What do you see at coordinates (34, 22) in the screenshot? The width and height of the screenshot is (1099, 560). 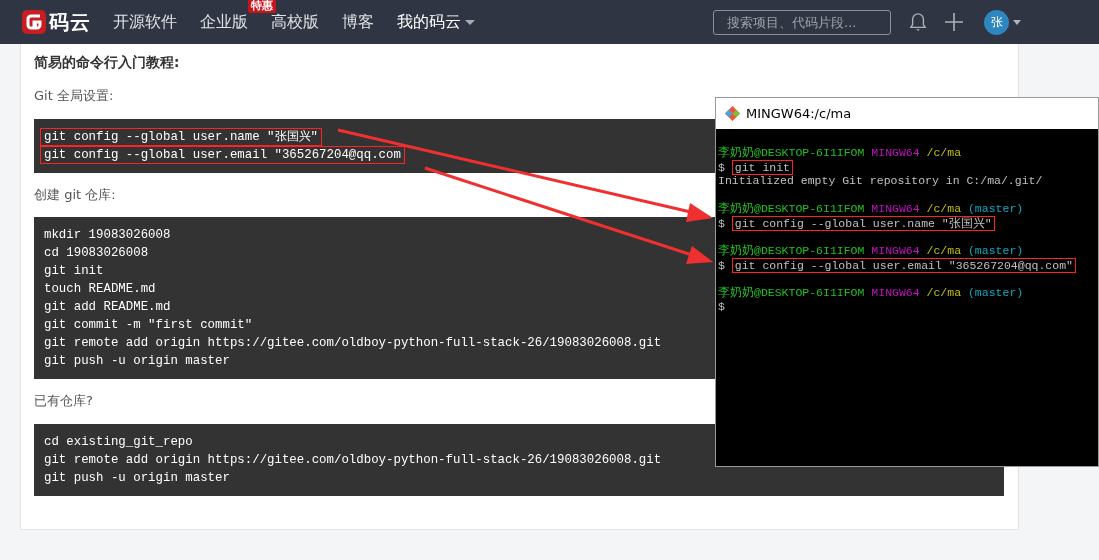 I see `logo-icon` at bounding box center [34, 22].